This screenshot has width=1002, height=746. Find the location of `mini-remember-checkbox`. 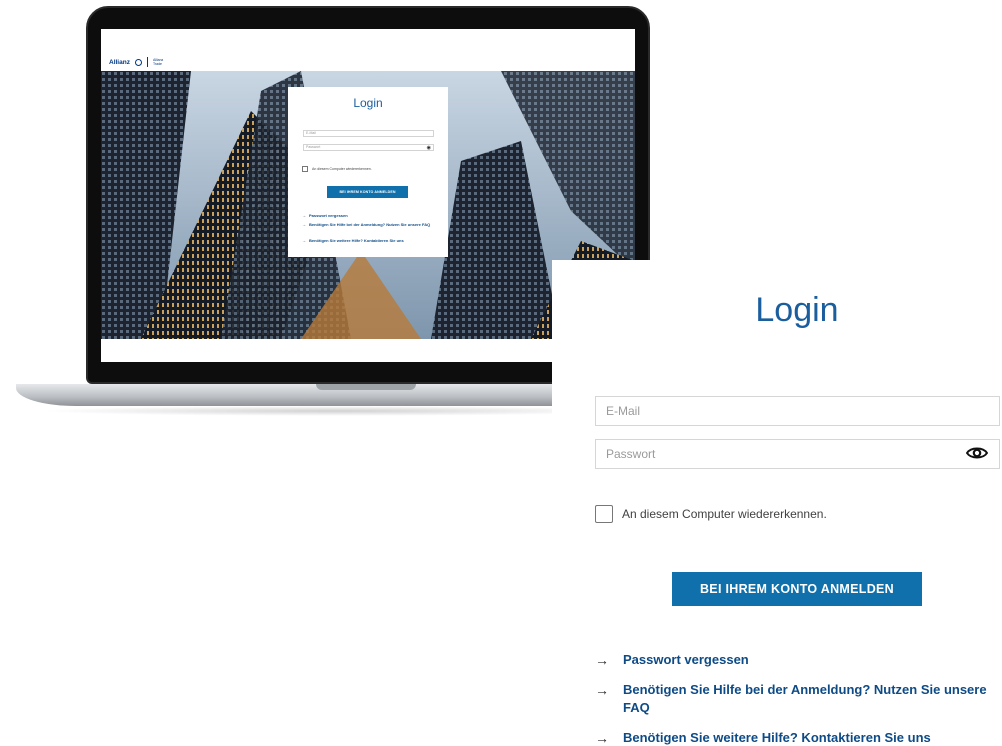

mini-remember-checkbox is located at coordinates (305, 169).